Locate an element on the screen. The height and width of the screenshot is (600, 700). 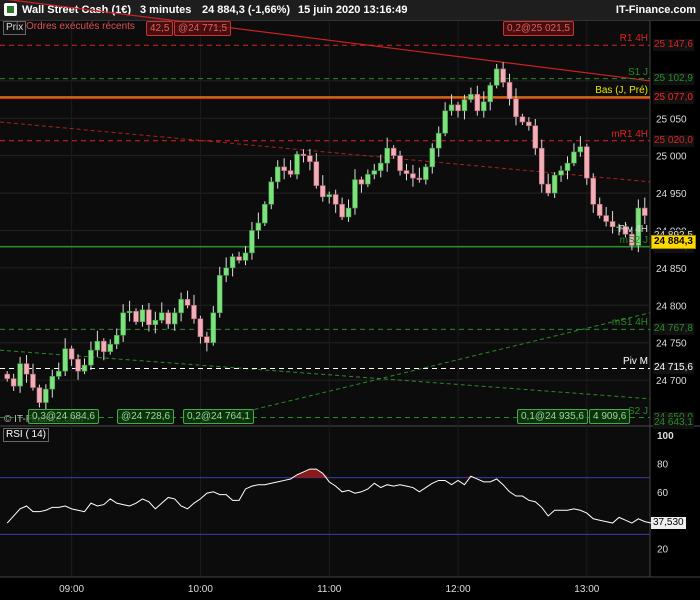
level-price-label: 24 767,8 is located at coordinates (673, 329).